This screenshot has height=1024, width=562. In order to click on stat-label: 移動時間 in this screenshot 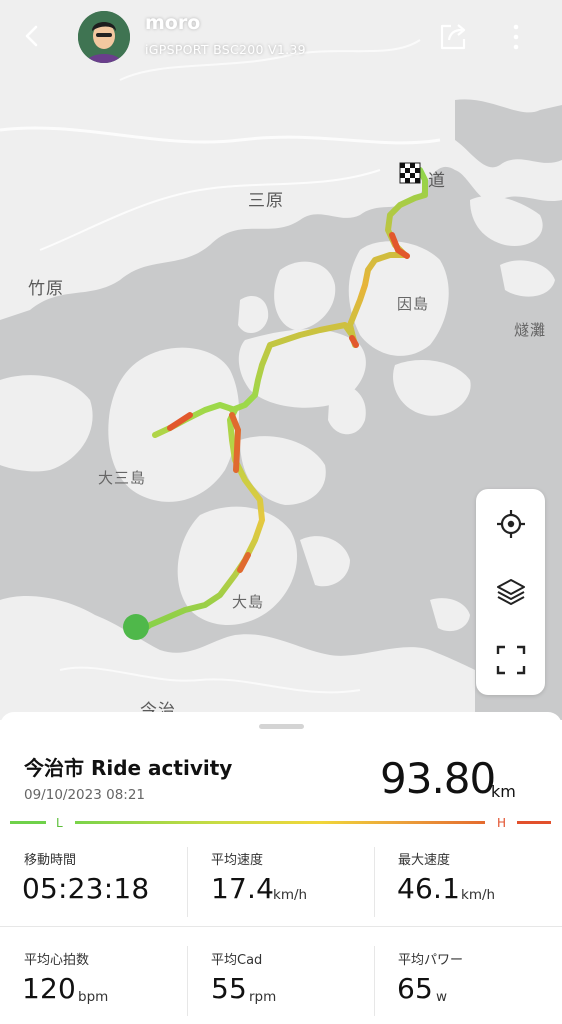, I will do `click(50, 860)`.